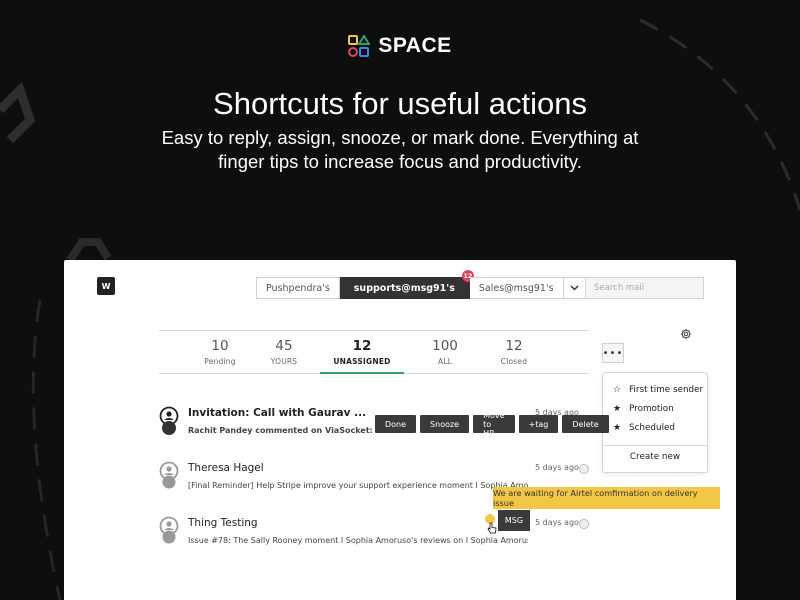 This screenshot has width=800, height=600. I want to click on menu-item-label: Scheduled, so click(652, 427).